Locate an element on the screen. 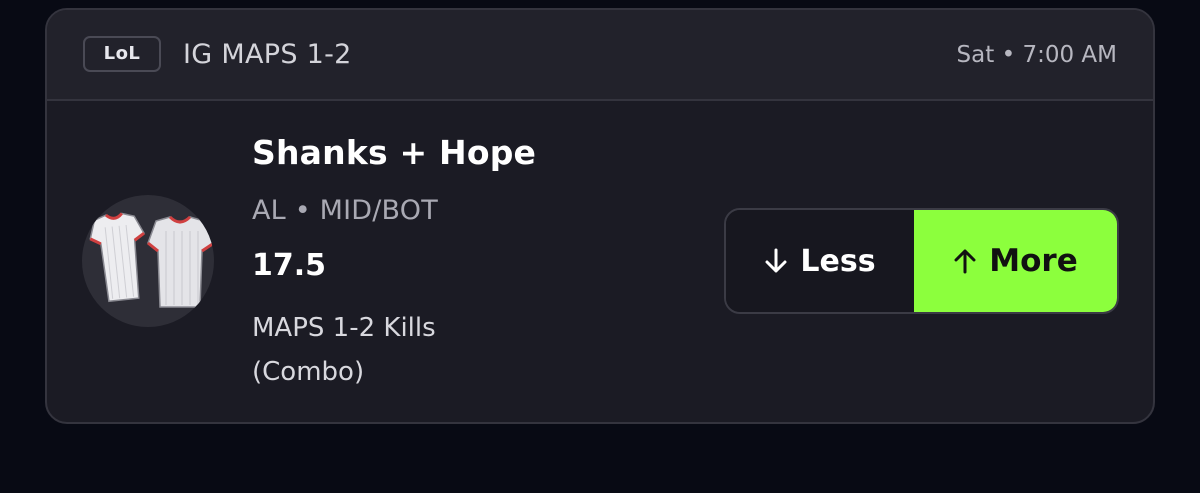 The height and width of the screenshot is (493, 1200). less-button: Less is located at coordinates (820, 261).